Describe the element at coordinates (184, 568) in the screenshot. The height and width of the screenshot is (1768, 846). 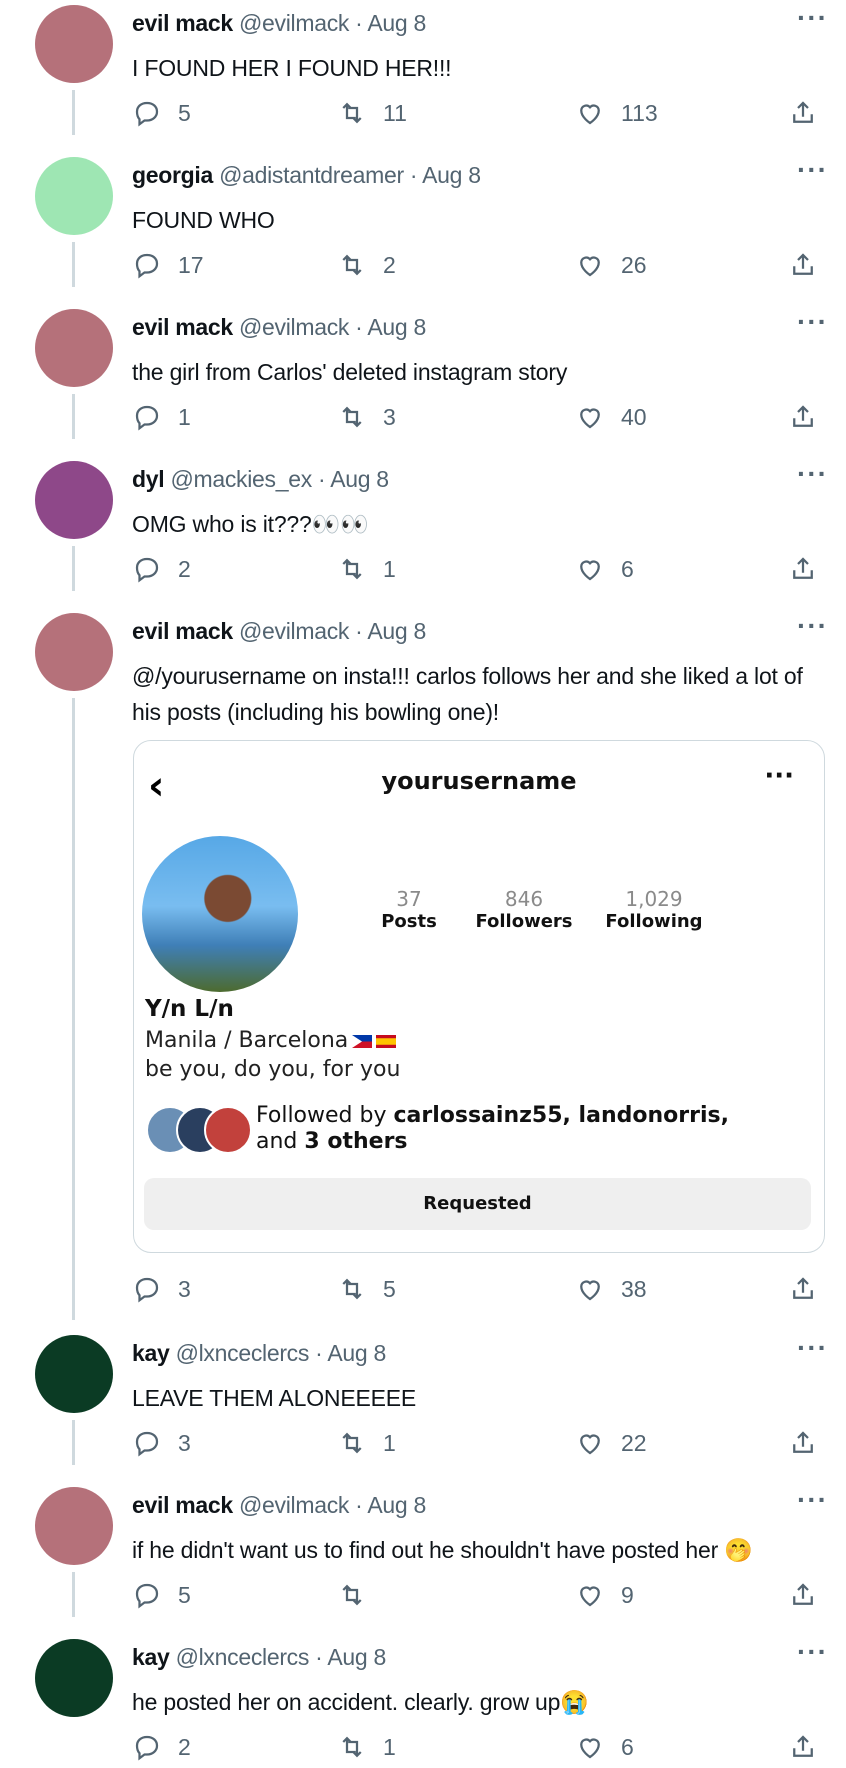
I see `reply-count: 2` at that location.